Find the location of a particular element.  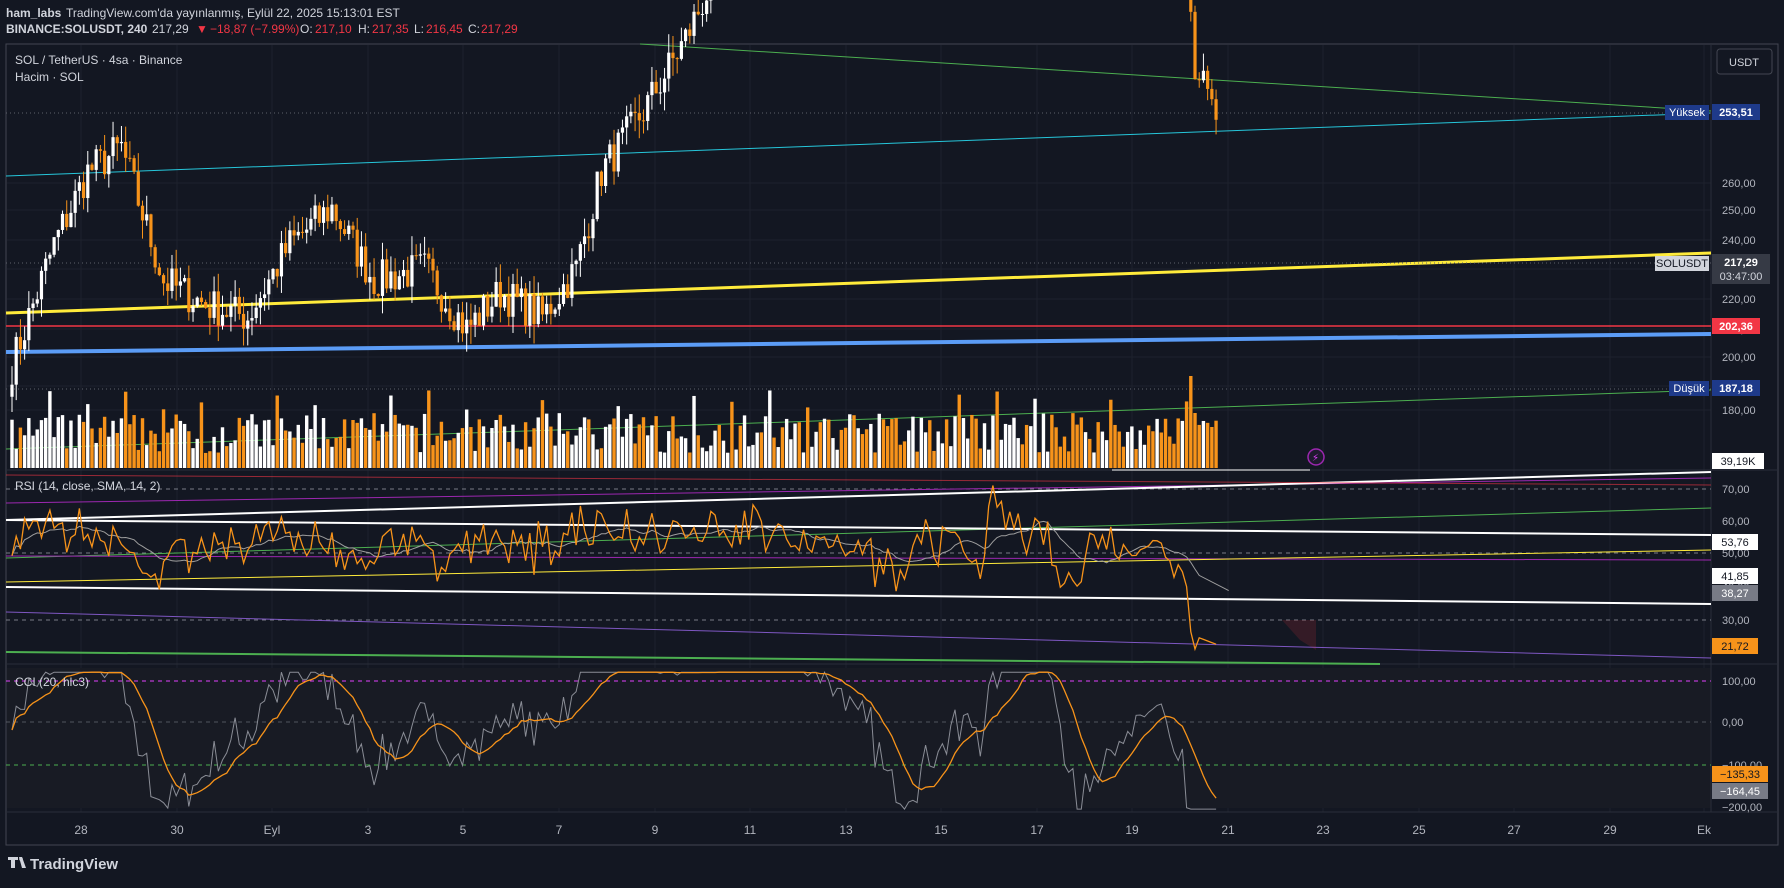

ohlc-o-label: O: is located at coordinates (306, 29).